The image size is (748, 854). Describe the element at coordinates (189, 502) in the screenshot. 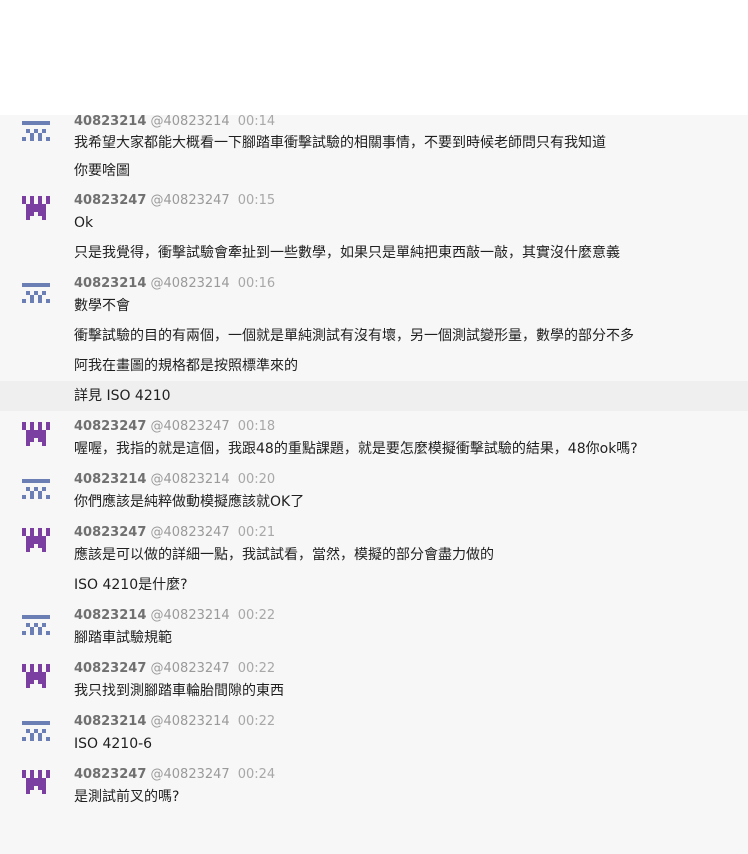

I see `message-text: 你們應該是純粹做動模擬應該就OK了` at that location.